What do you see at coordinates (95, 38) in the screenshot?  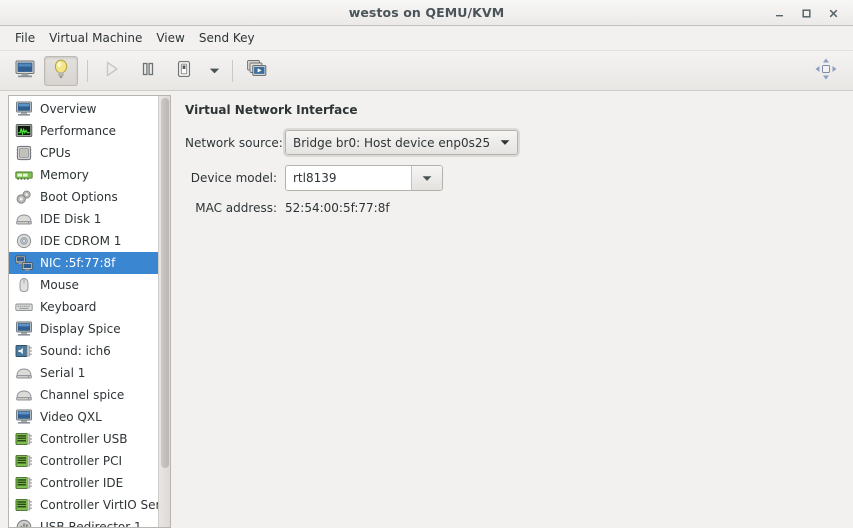 I see `menu-virtual-machine: Virtual Machine` at bounding box center [95, 38].